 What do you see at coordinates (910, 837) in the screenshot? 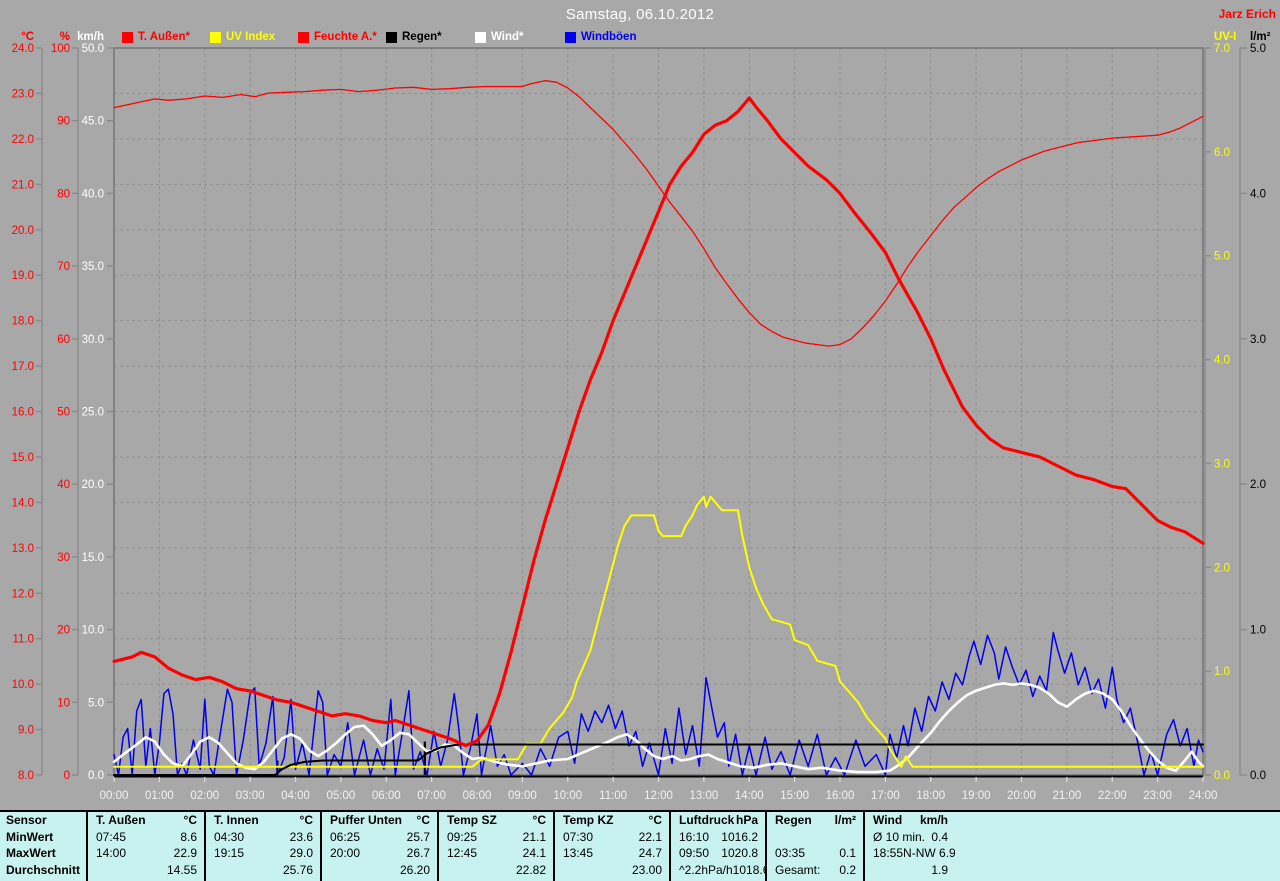
I see `table-row: Ø 10 min. 0.4` at bounding box center [910, 837].